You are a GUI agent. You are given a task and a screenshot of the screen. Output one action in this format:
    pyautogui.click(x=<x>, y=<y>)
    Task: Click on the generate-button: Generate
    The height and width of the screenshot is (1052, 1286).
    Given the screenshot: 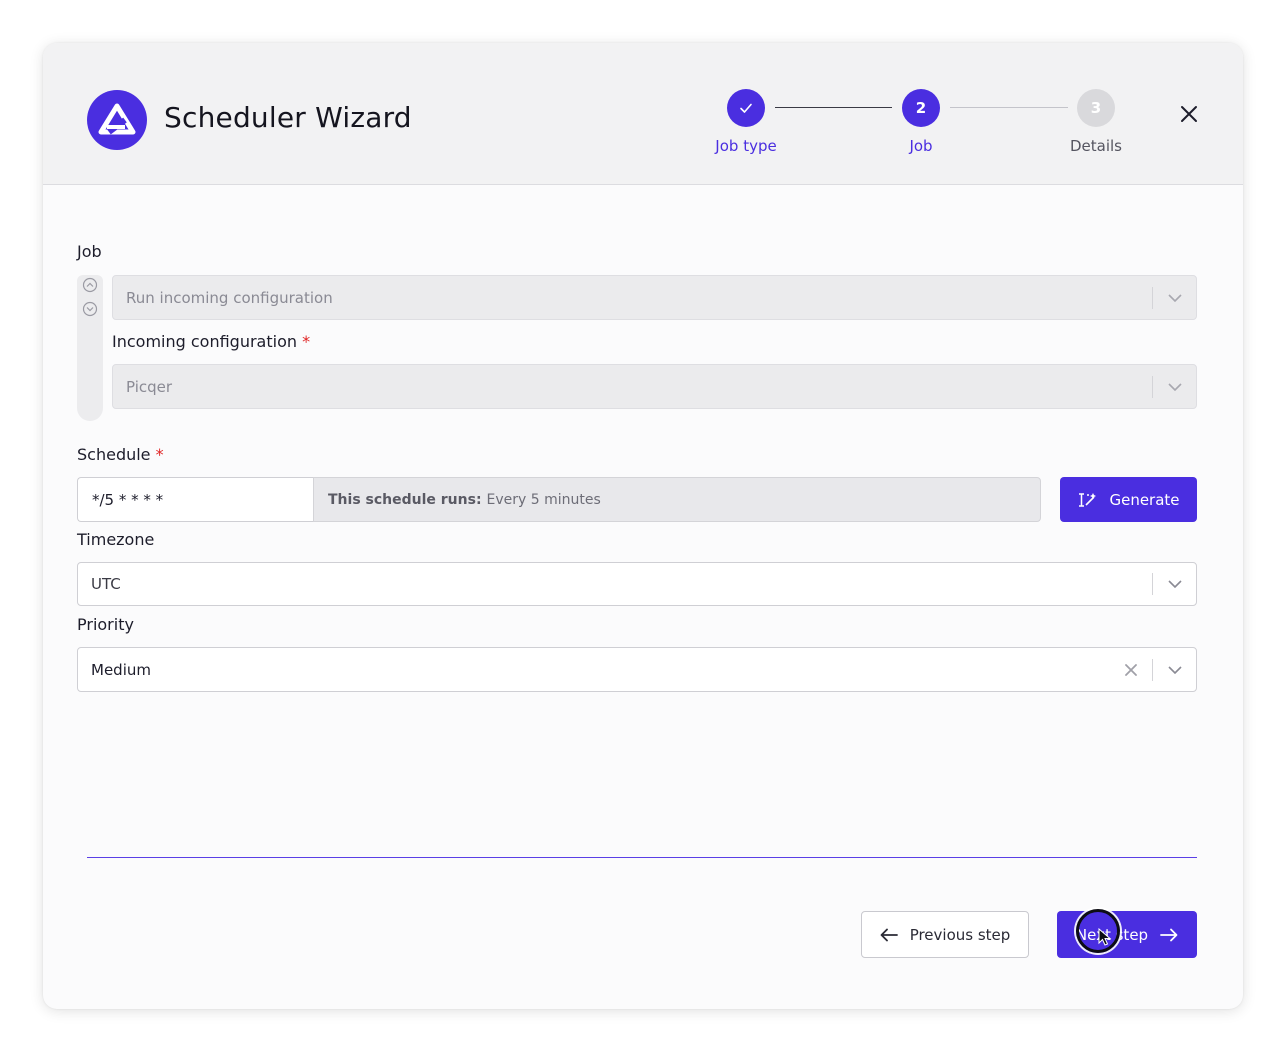 What is the action you would take?
    pyautogui.click(x=1128, y=499)
    